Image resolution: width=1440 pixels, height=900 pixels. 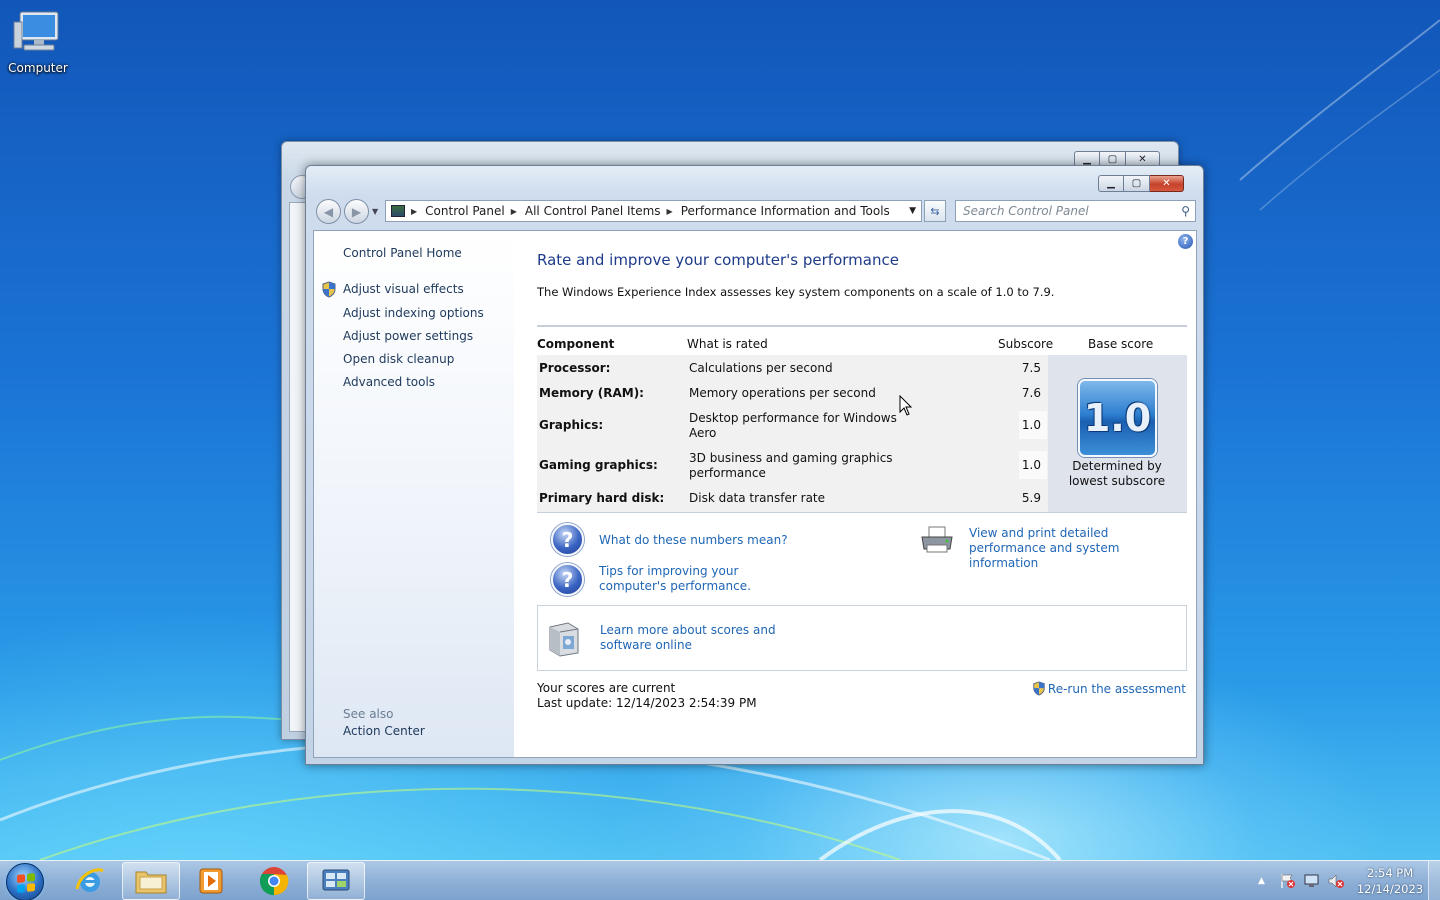 What do you see at coordinates (1390, 889) in the screenshot?
I see `clock-date: 12/14/2023` at bounding box center [1390, 889].